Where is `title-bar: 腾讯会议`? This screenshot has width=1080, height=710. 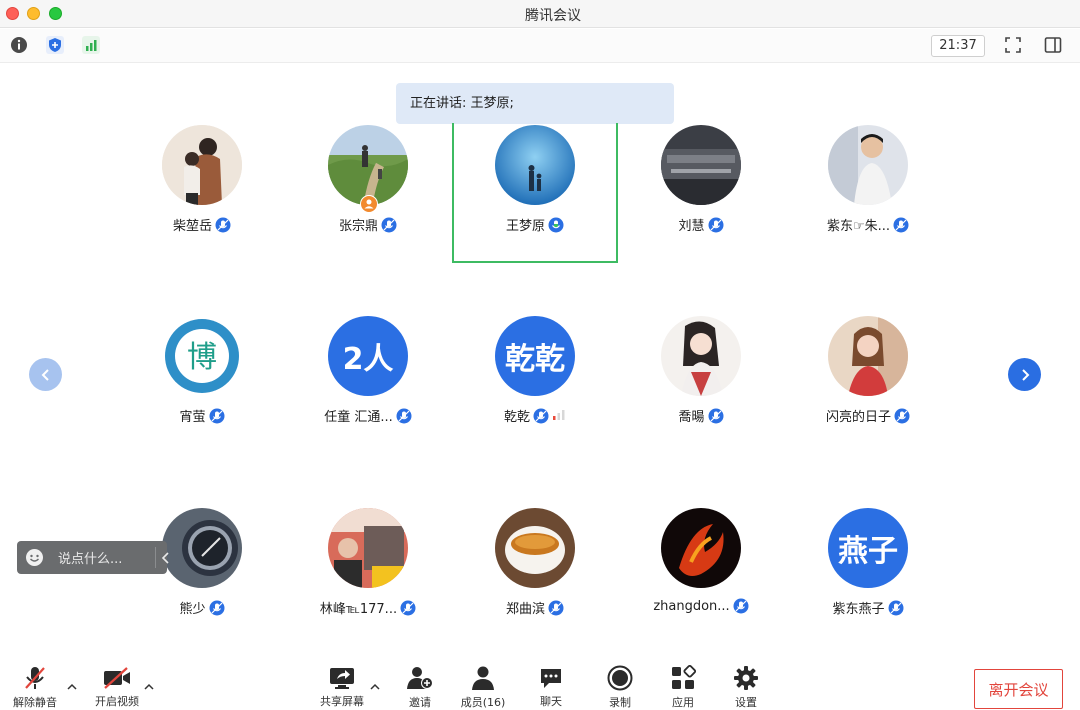 title-bar: 腾讯会议 is located at coordinates (540, 14).